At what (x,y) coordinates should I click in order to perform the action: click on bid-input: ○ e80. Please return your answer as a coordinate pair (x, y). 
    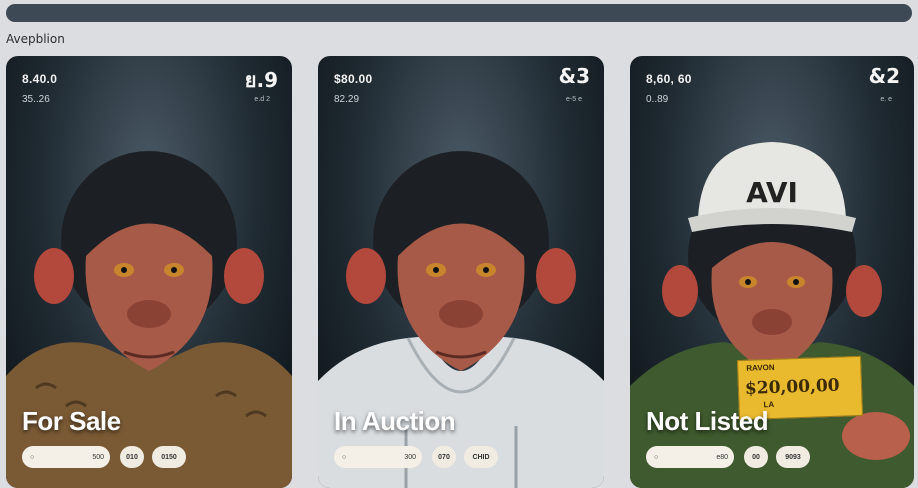
    Looking at the image, I should click on (690, 457).